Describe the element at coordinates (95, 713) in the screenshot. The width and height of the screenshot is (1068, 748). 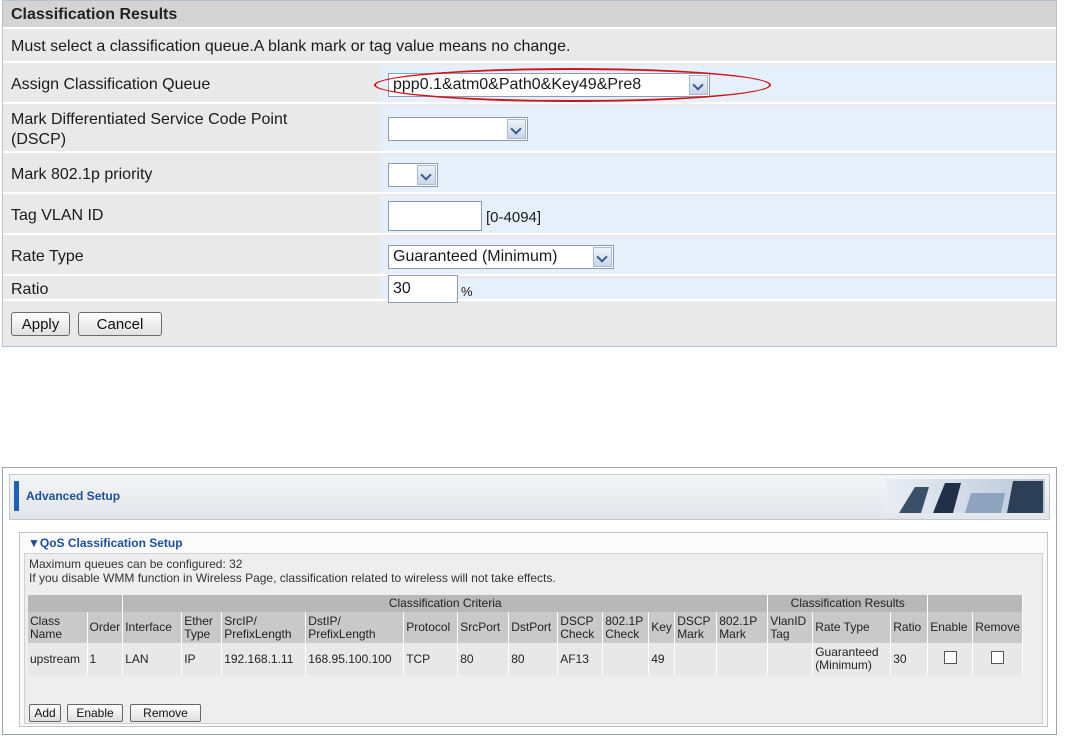
I see `enable-button: Enable` at that location.